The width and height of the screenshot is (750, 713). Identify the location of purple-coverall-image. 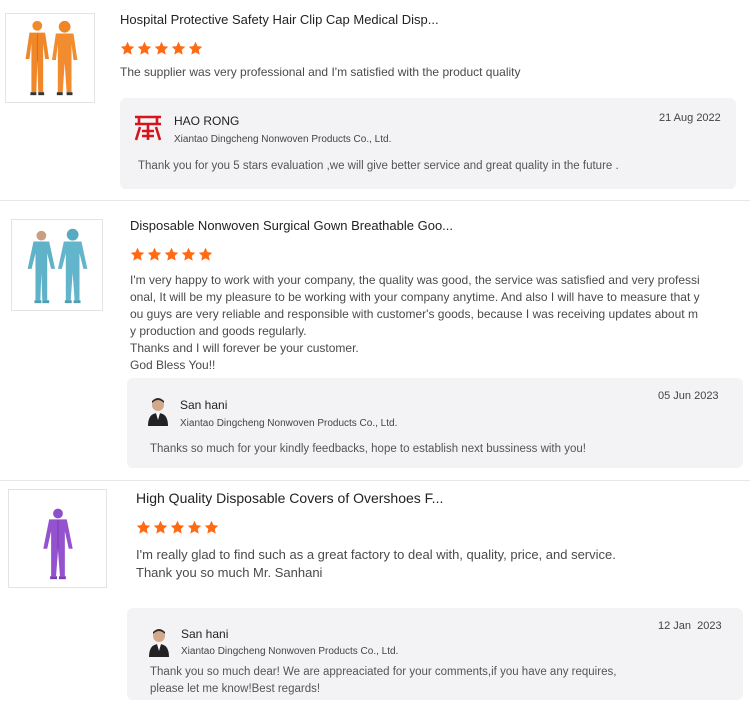
(57, 538).